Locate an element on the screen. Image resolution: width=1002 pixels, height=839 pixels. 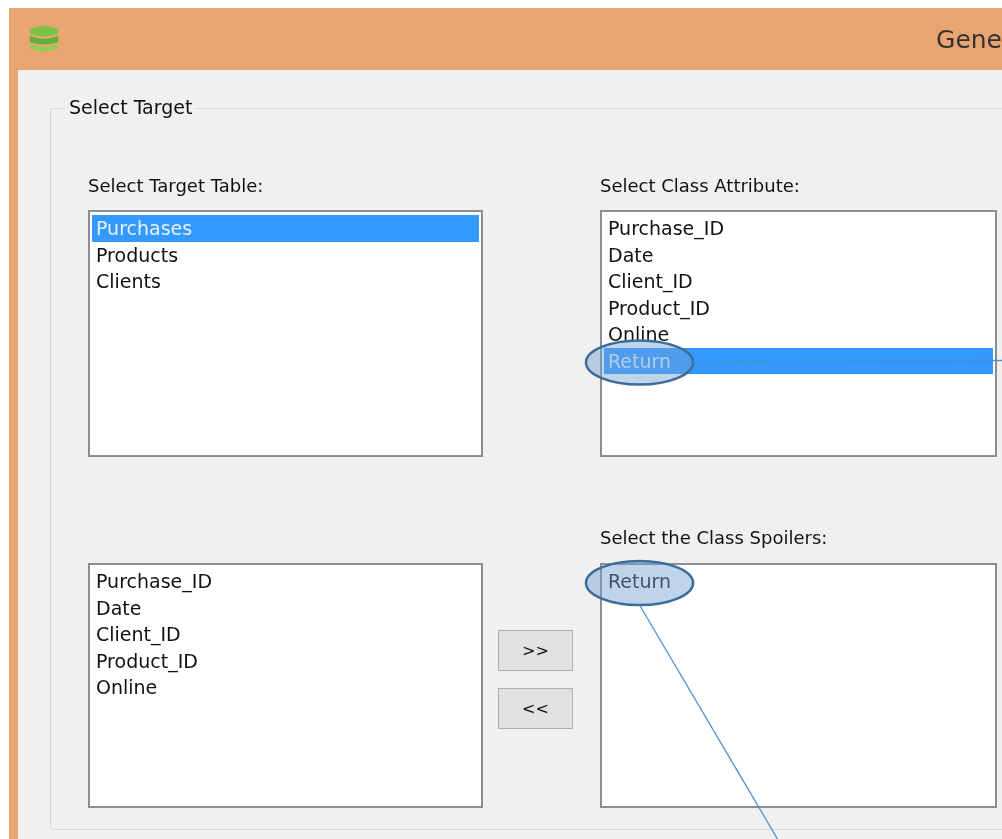
list-item: Return is located at coordinates (798, 581).